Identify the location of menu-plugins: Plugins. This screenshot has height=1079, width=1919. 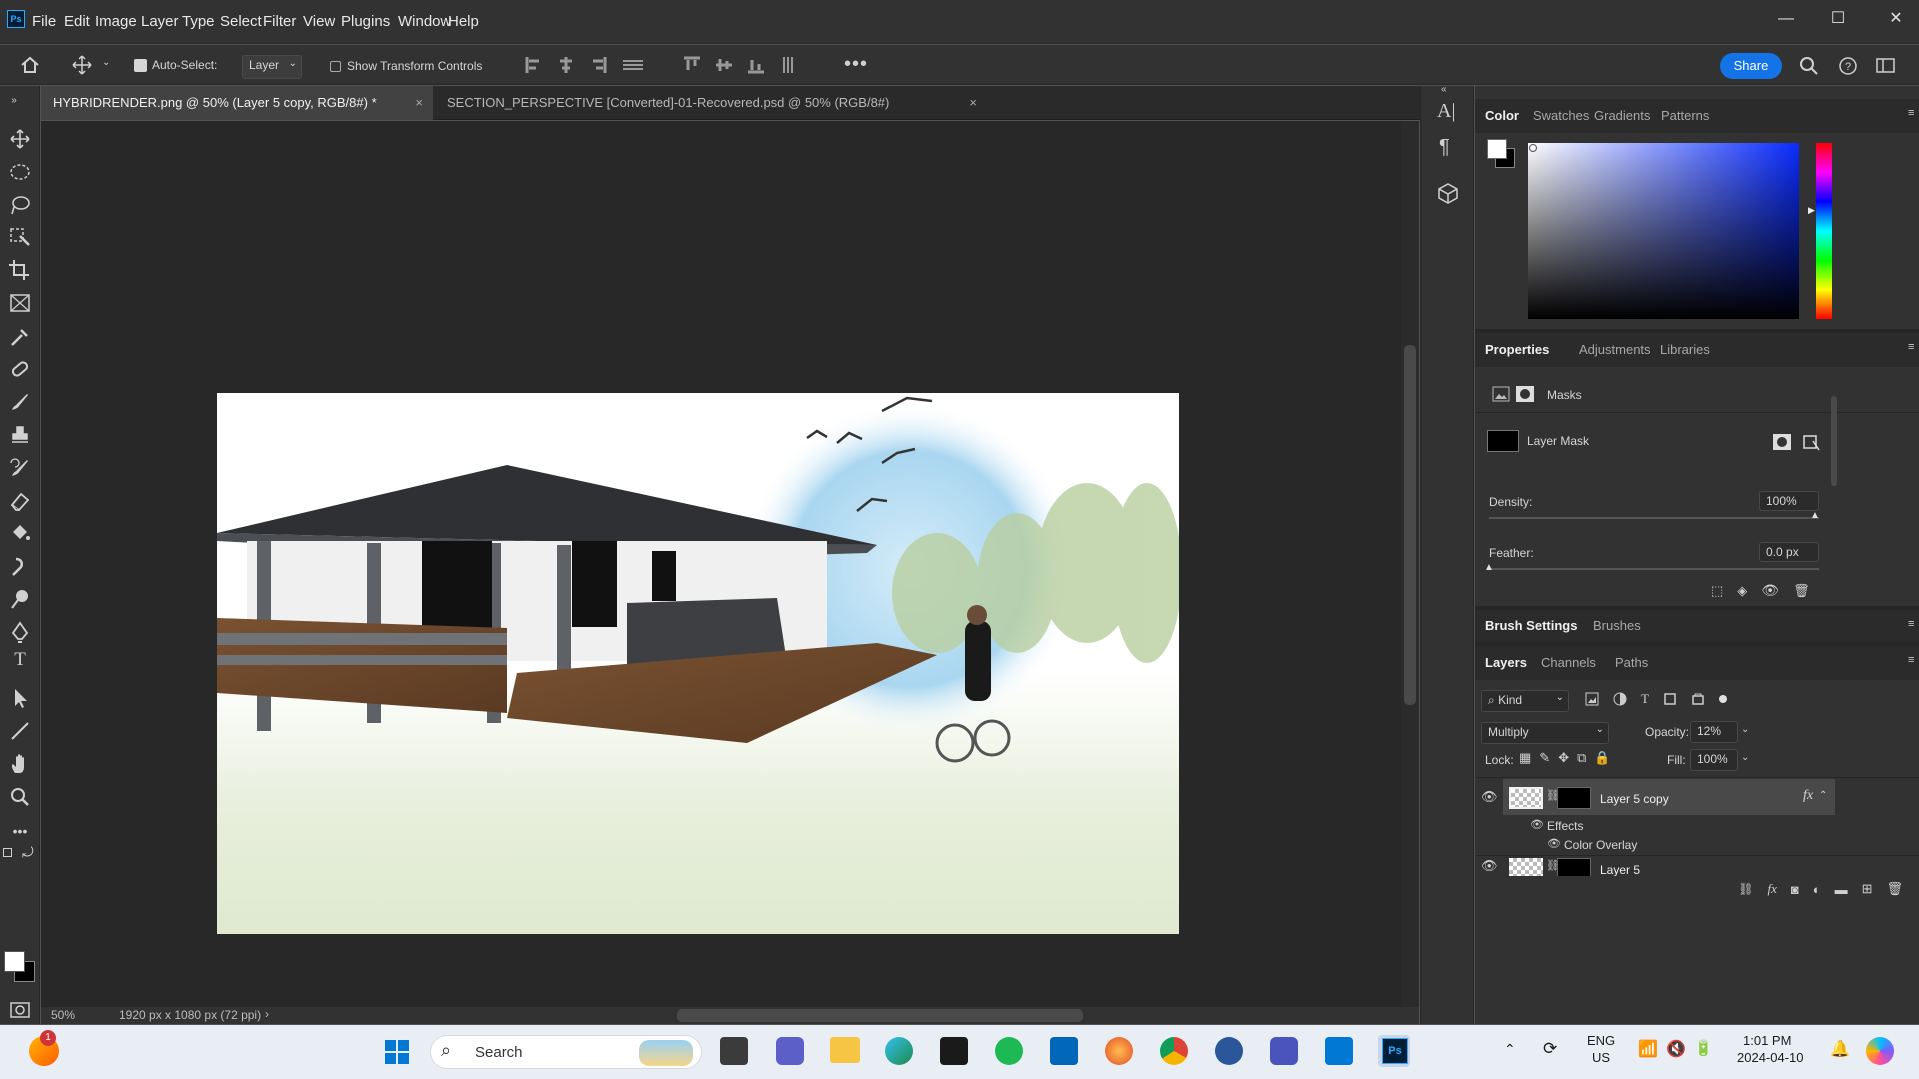
(365, 21).